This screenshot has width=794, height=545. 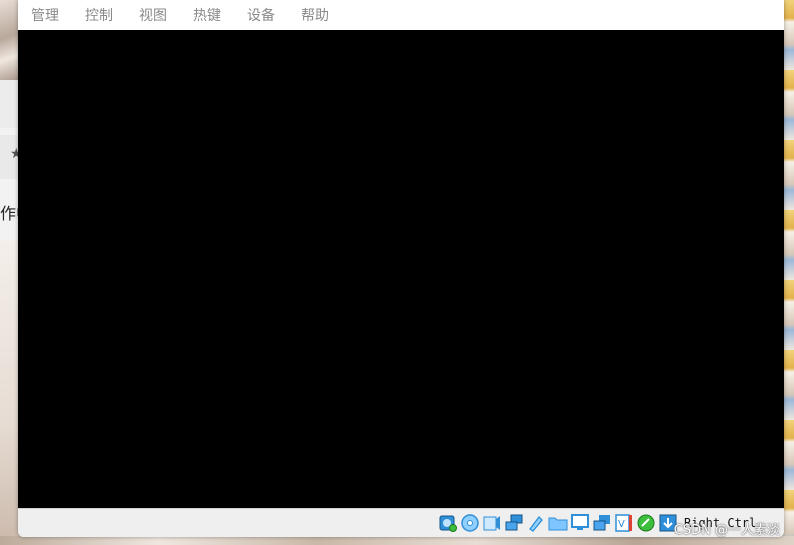 What do you see at coordinates (315, 15) in the screenshot?
I see `menu-help: 帮助` at bounding box center [315, 15].